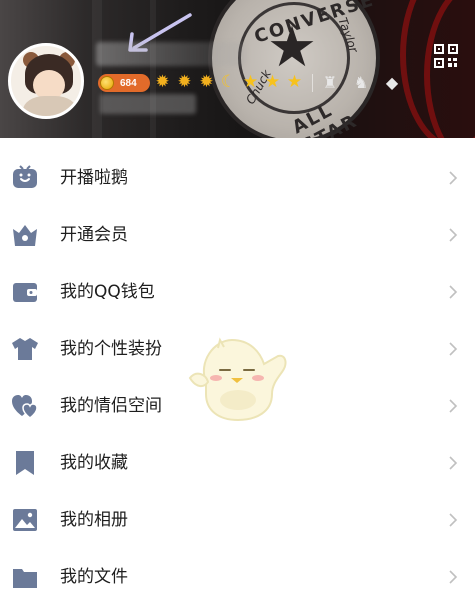 The image size is (475, 606). What do you see at coordinates (25, 176) in the screenshot?
I see `tv-icon` at bounding box center [25, 176].